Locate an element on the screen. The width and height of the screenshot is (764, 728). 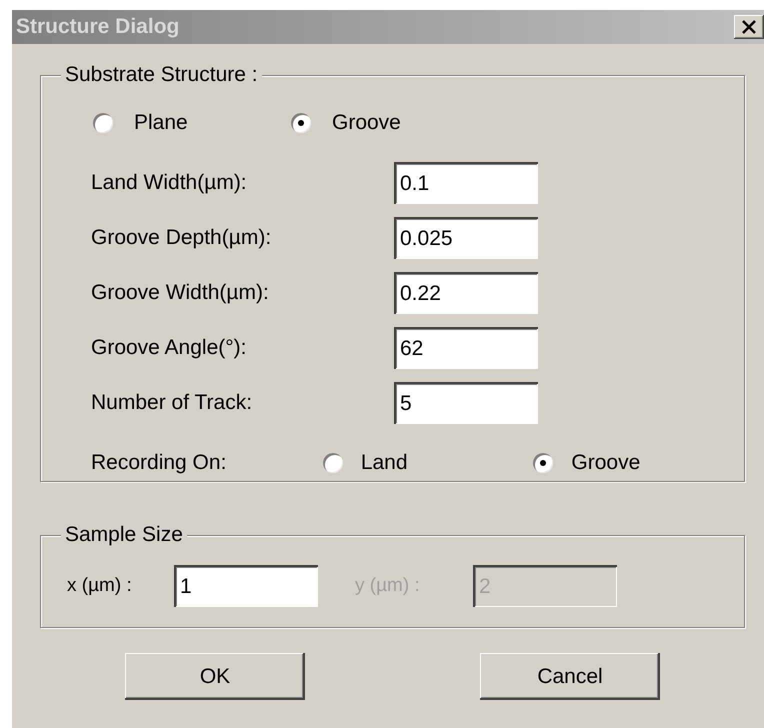
input-field: 62 is located at coordinates (466, 348).